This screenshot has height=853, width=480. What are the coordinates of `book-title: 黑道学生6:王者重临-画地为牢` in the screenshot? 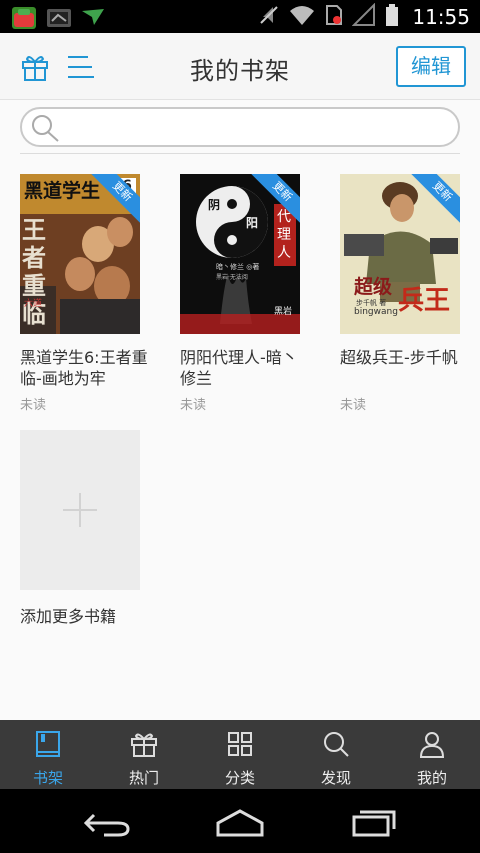 It's located at (85, 368).